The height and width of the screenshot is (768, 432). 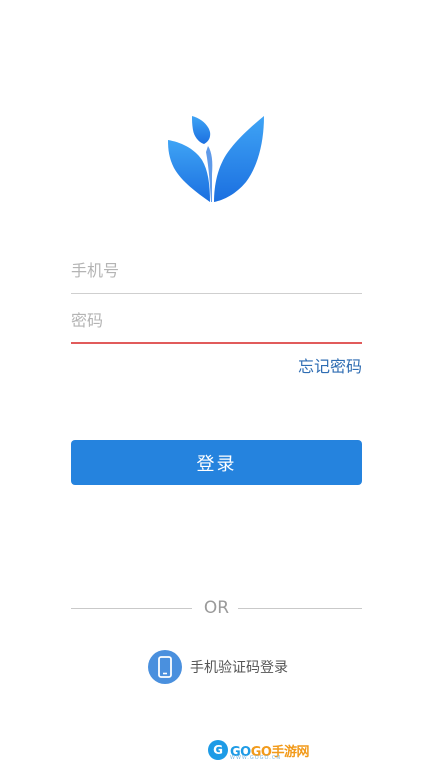 I want to click on watermark-circle-icon: G, so click(x=218, y=750).